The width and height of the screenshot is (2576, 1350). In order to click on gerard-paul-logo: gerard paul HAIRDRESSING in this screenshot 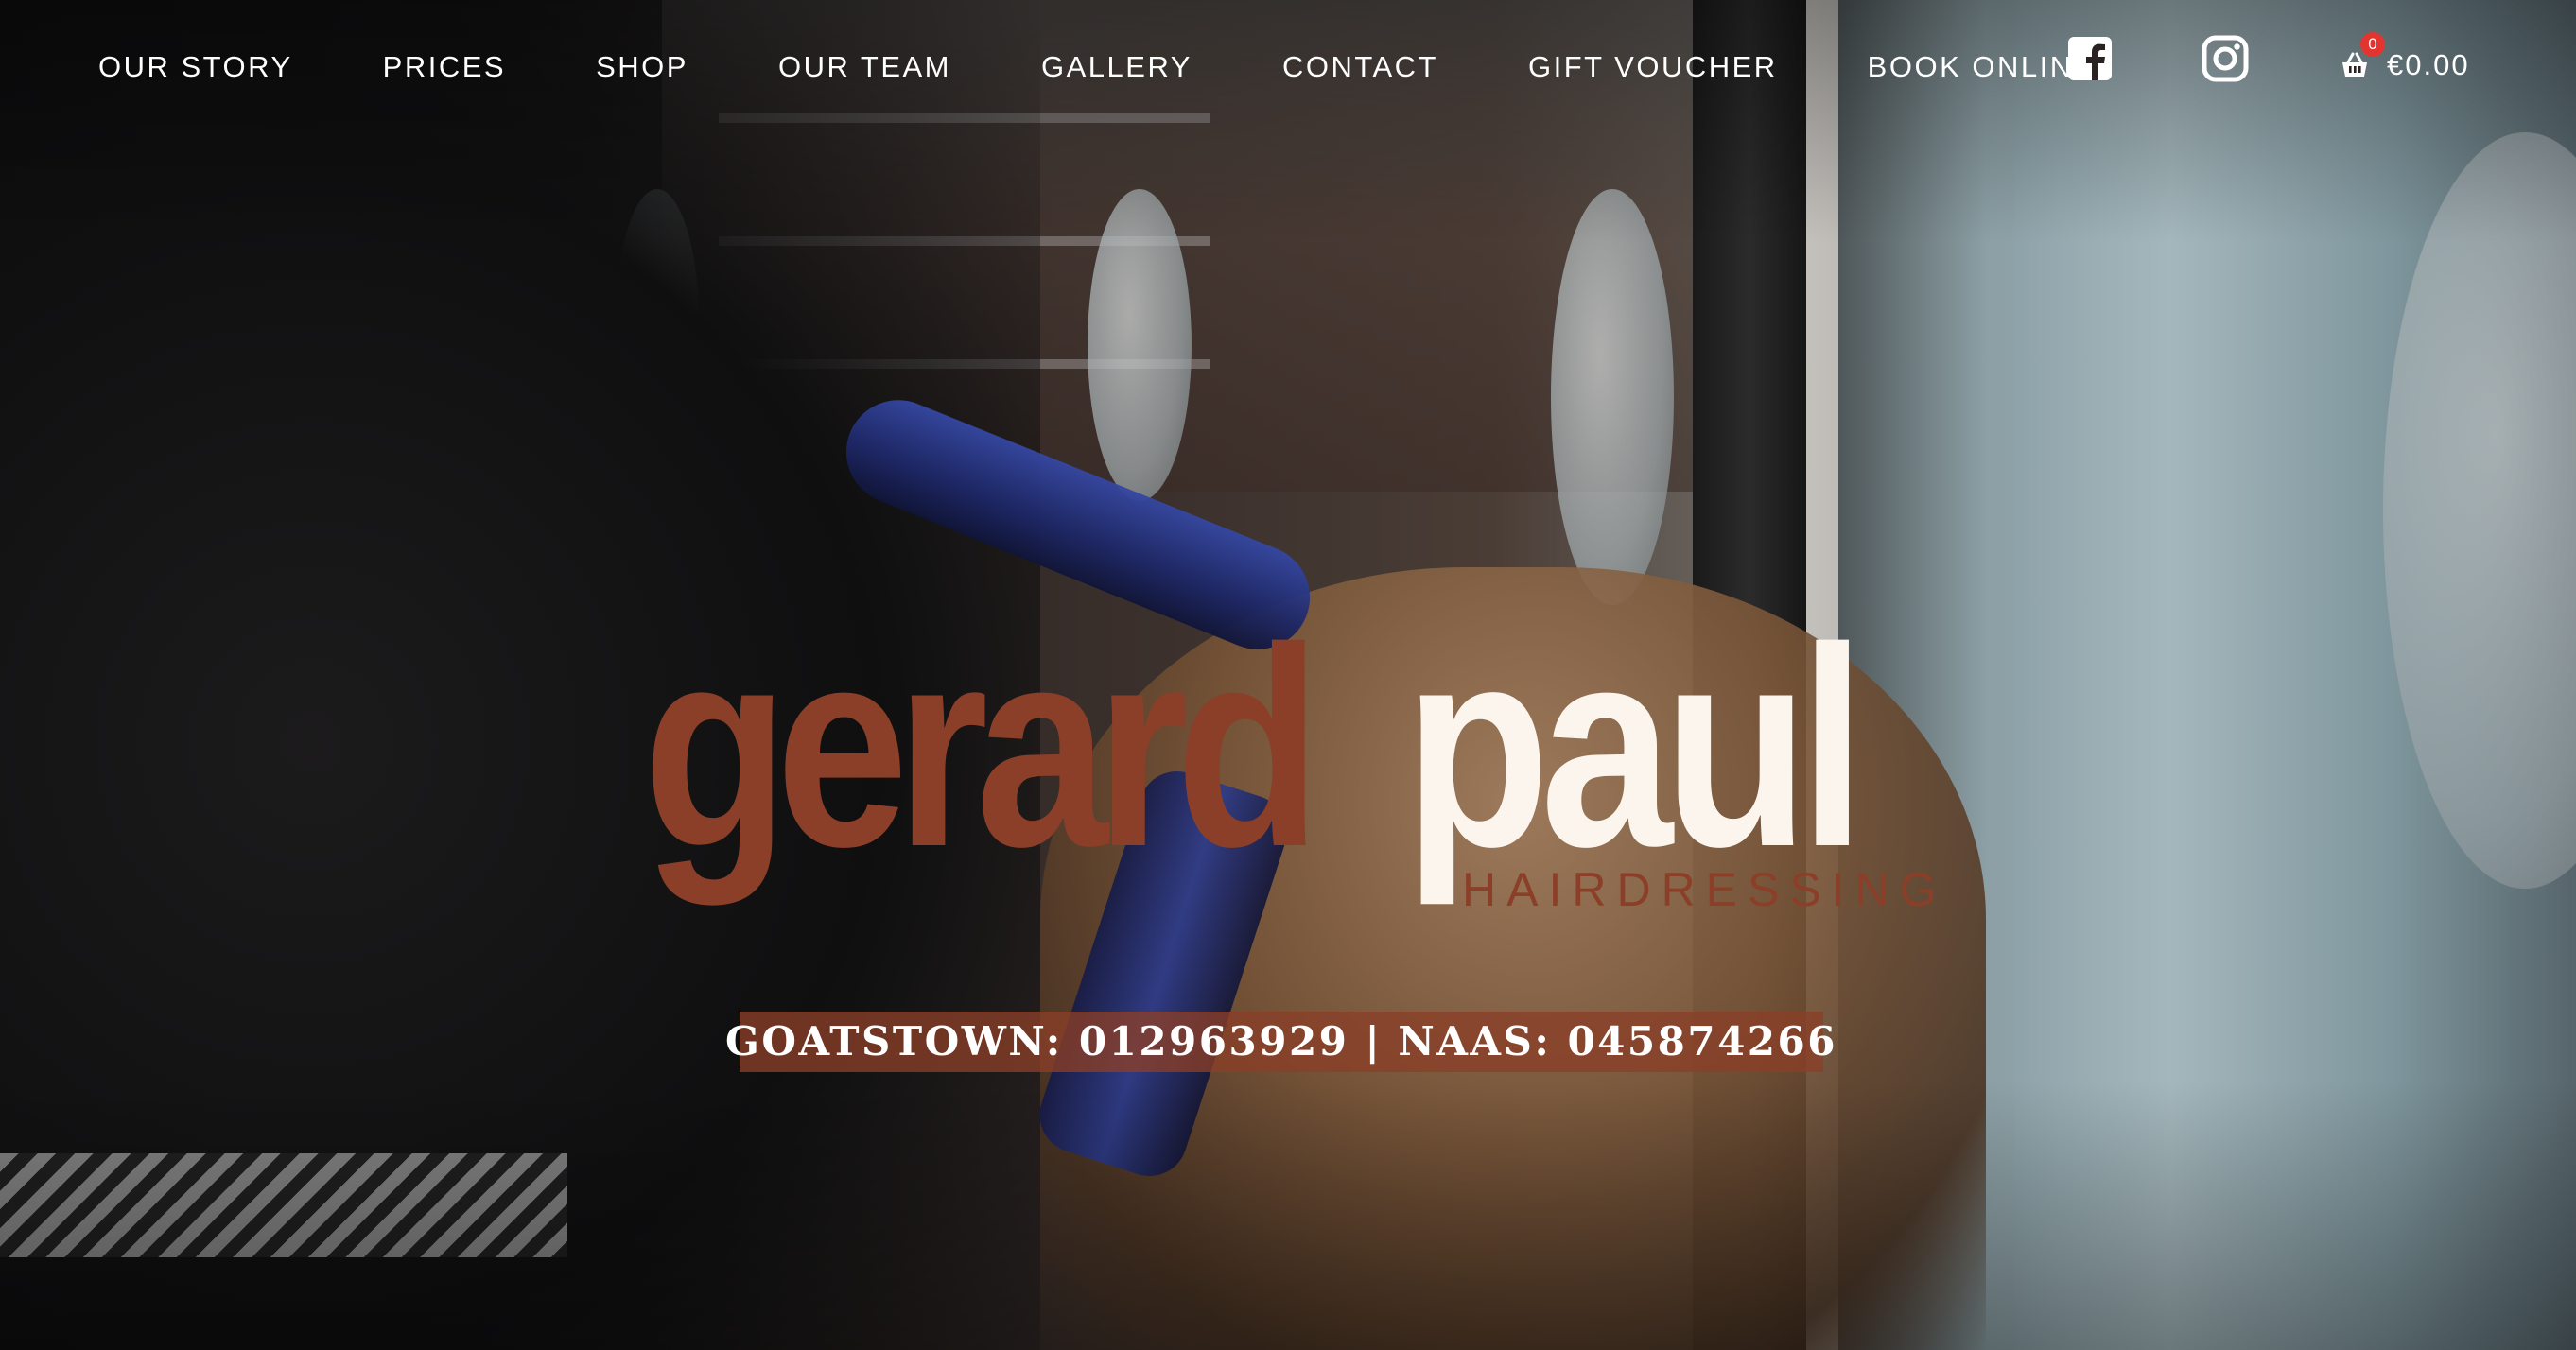, I will do `click(1290, 757)`.